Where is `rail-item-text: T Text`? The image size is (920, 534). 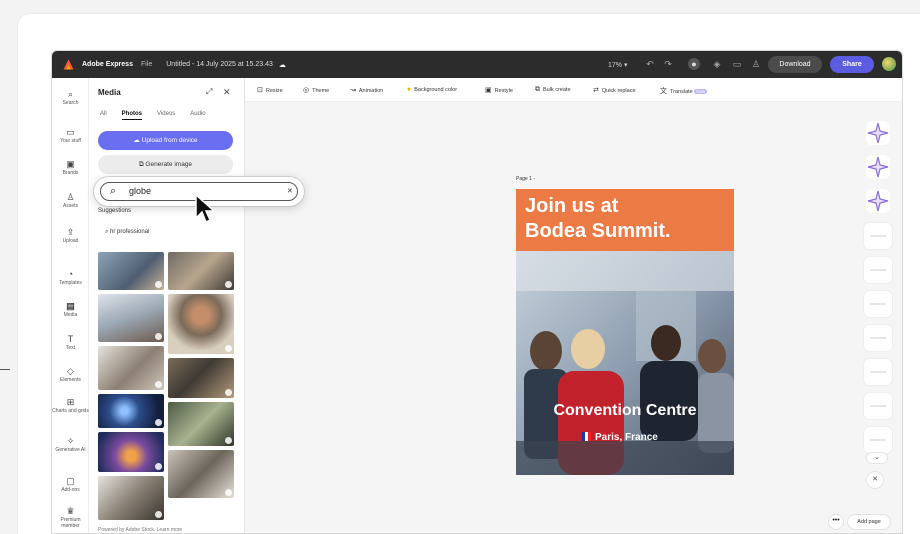
rail-item-text: T Text is located at coordinates (70, 342).